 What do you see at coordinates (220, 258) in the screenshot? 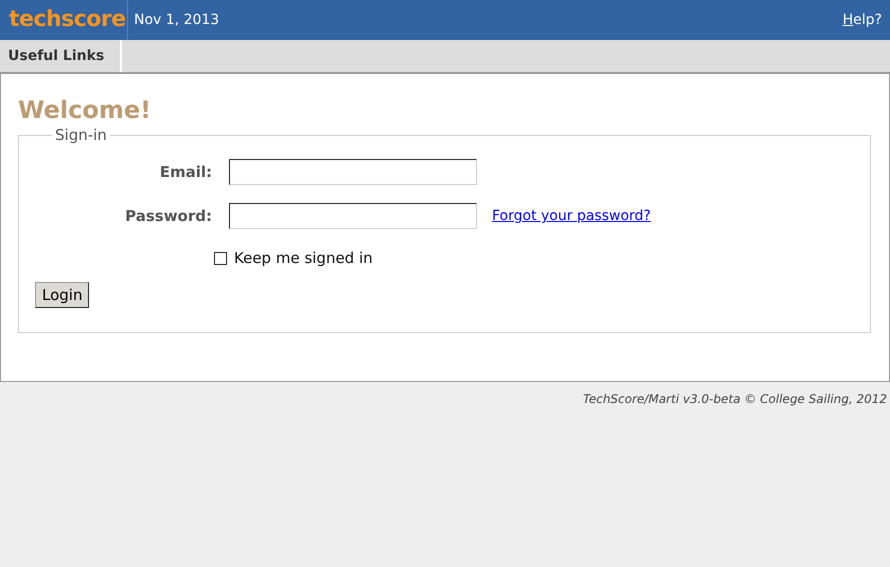
I see `checkbox` at bounding box center [220, 258].